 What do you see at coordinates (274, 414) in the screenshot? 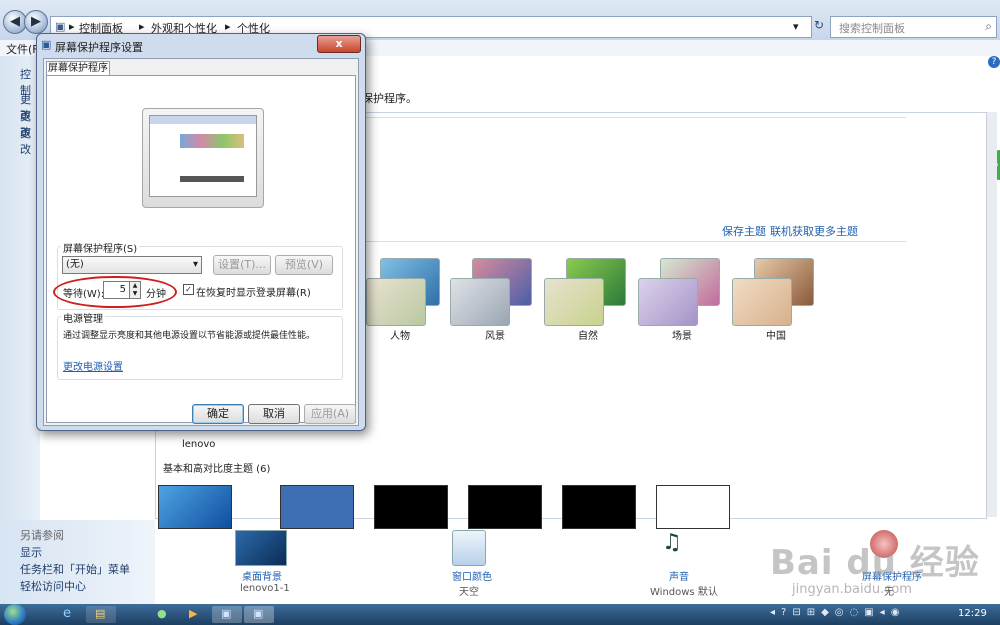
I see `cancel-button: 取消` at bounding box center [274, 414].